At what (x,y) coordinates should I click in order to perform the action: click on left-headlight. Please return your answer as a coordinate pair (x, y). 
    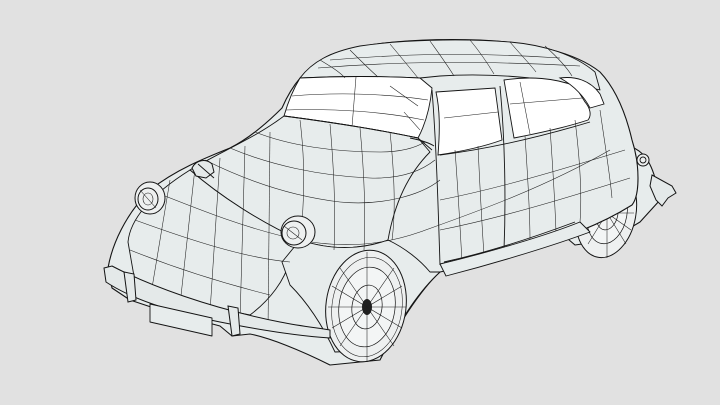
    Looking at the image, I should click on (150, 198).